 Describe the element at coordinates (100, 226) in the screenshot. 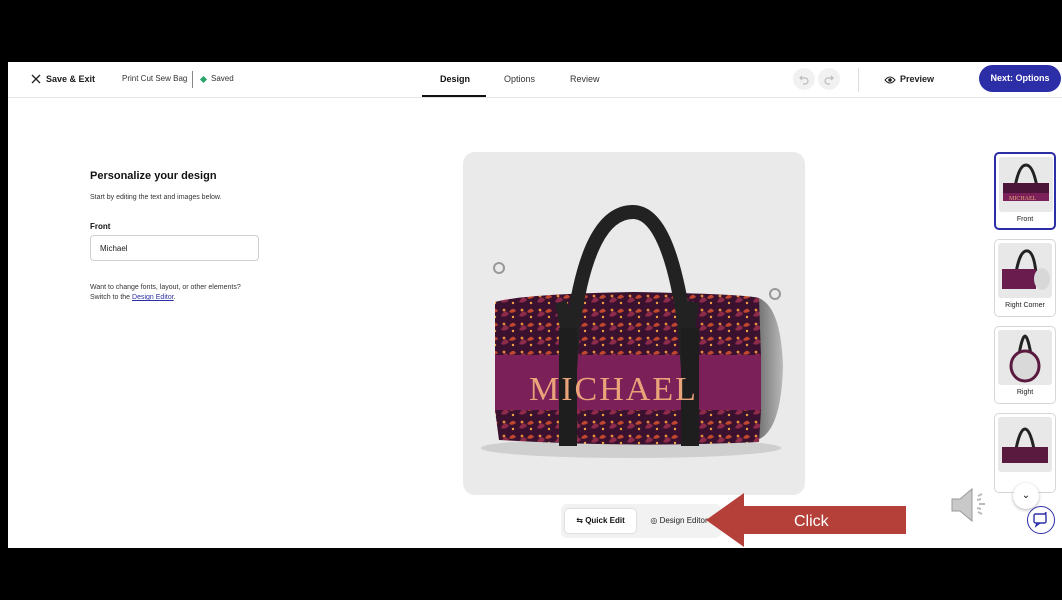

I see `front-field-label: Front` at that location.